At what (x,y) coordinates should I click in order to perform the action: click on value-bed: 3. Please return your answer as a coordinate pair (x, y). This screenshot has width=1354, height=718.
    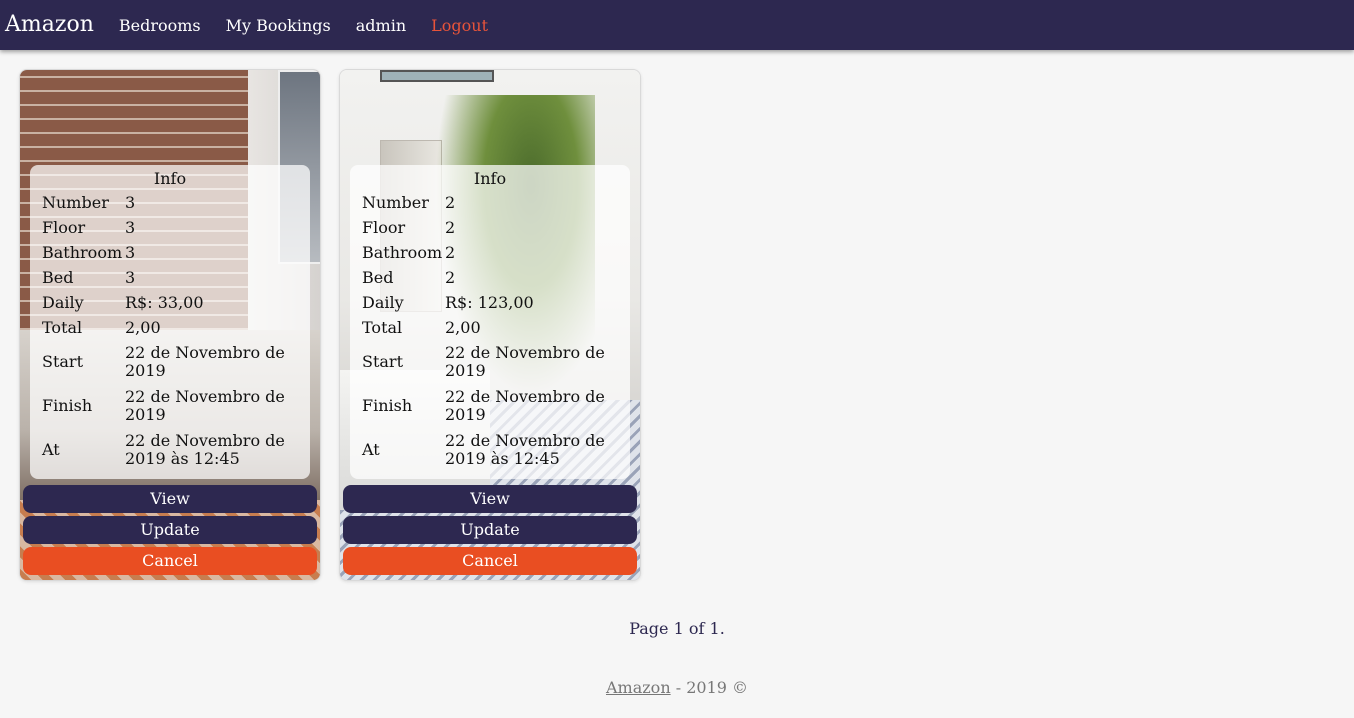
    Looking at the image, I should click on (130, 277).